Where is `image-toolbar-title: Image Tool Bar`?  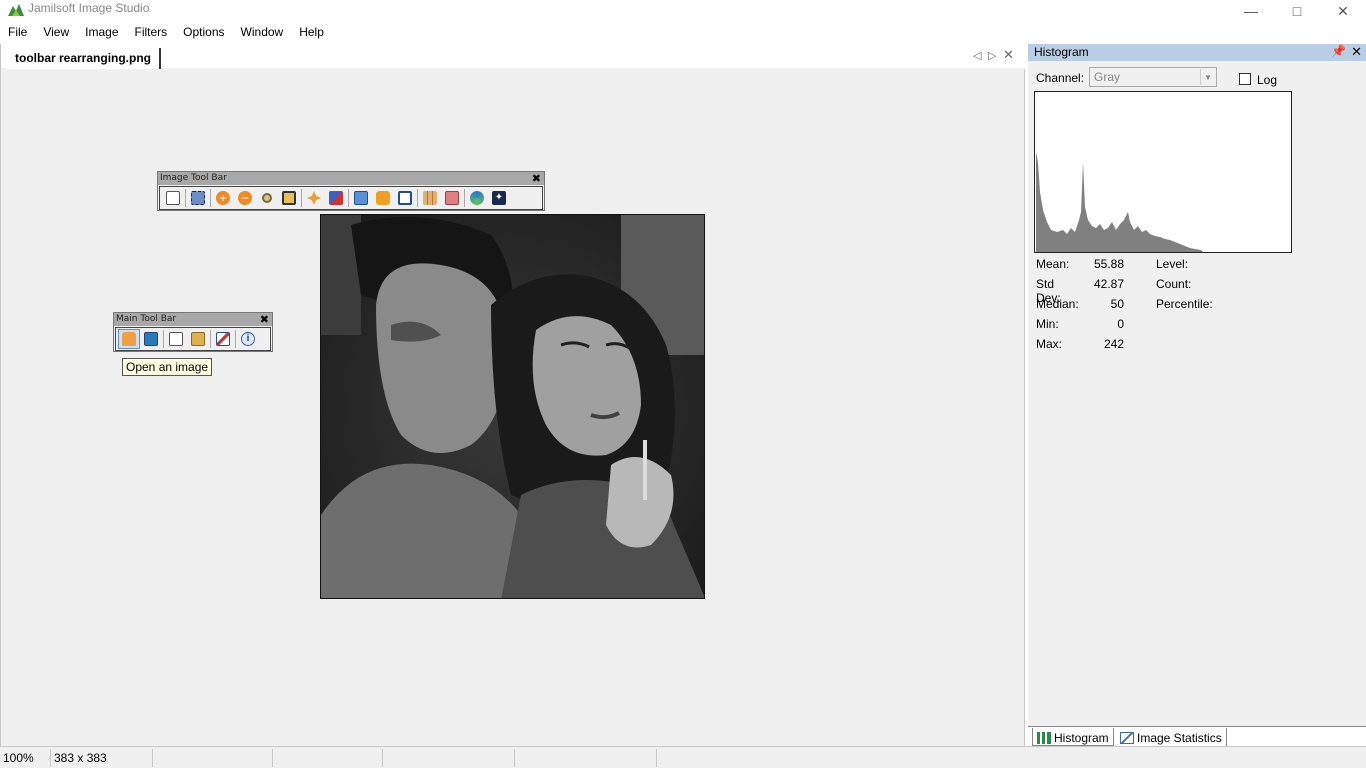
image-toolbar-title: Image Tool Bar is located at coordinates (193, 178).